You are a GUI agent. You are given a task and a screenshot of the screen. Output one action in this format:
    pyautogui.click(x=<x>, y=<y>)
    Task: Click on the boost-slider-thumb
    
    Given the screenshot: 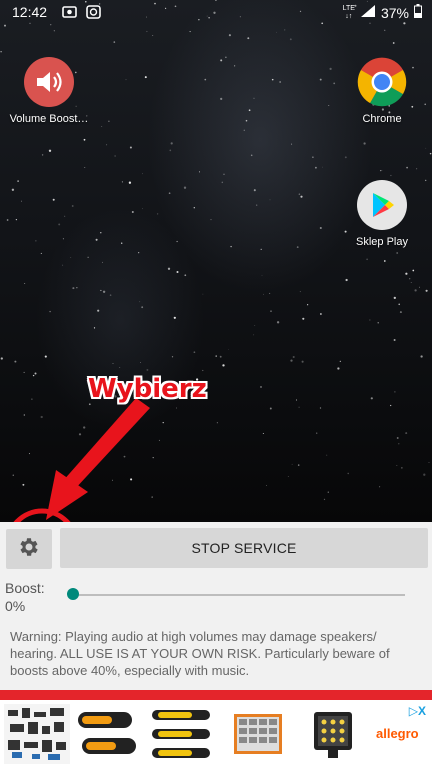 What is the action you would take?
    pyautogui.click(x=73, y=594)
    